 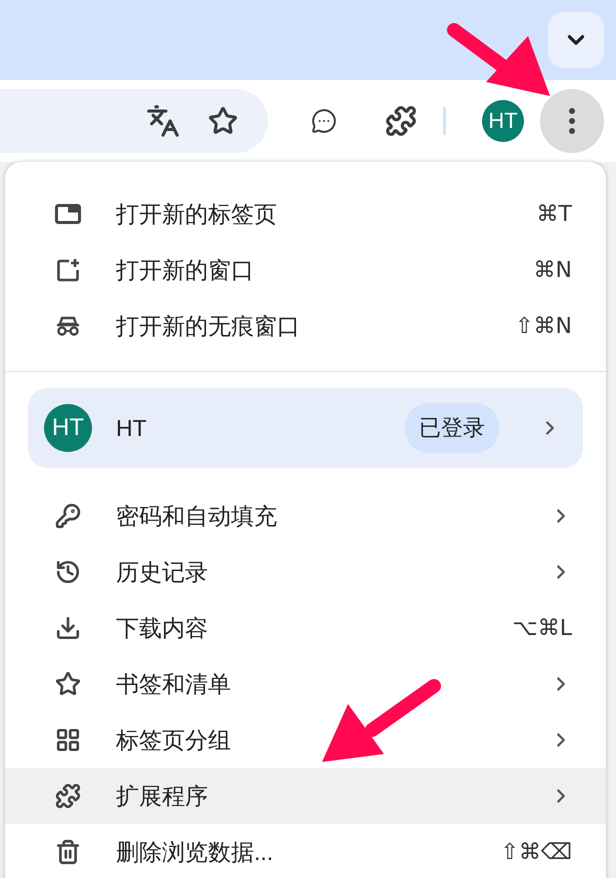 What do you see at coordinates (305, 326) in the screenshot?
I see `menu-item: 打开新的无痕窗口 ⇧⌘N` at bounding box center [305, 326].